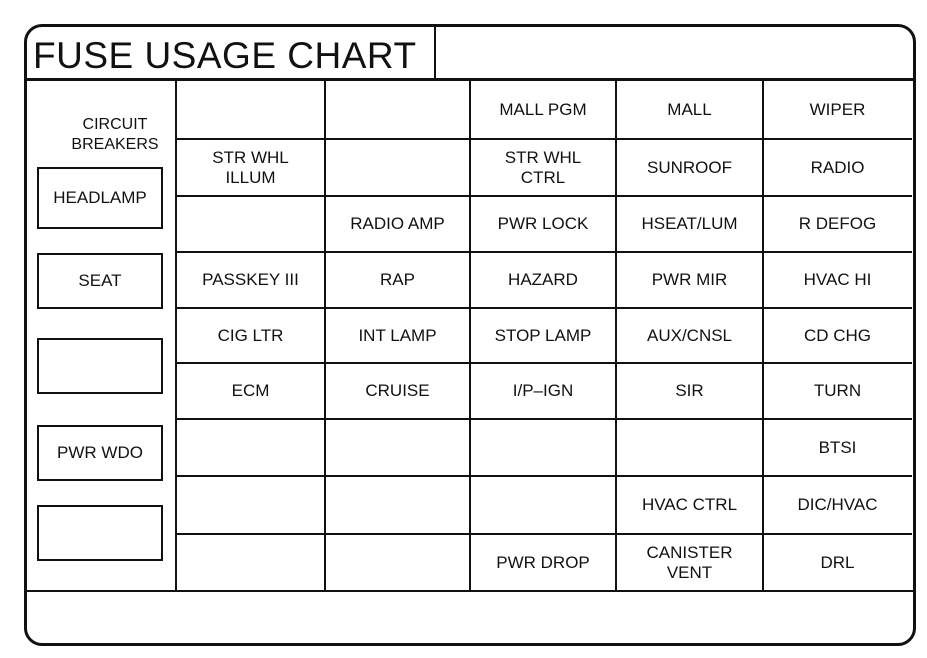 The image size is (927, 658). I want to click on fuse-cell: RADIO AMP, so click(397, 223).